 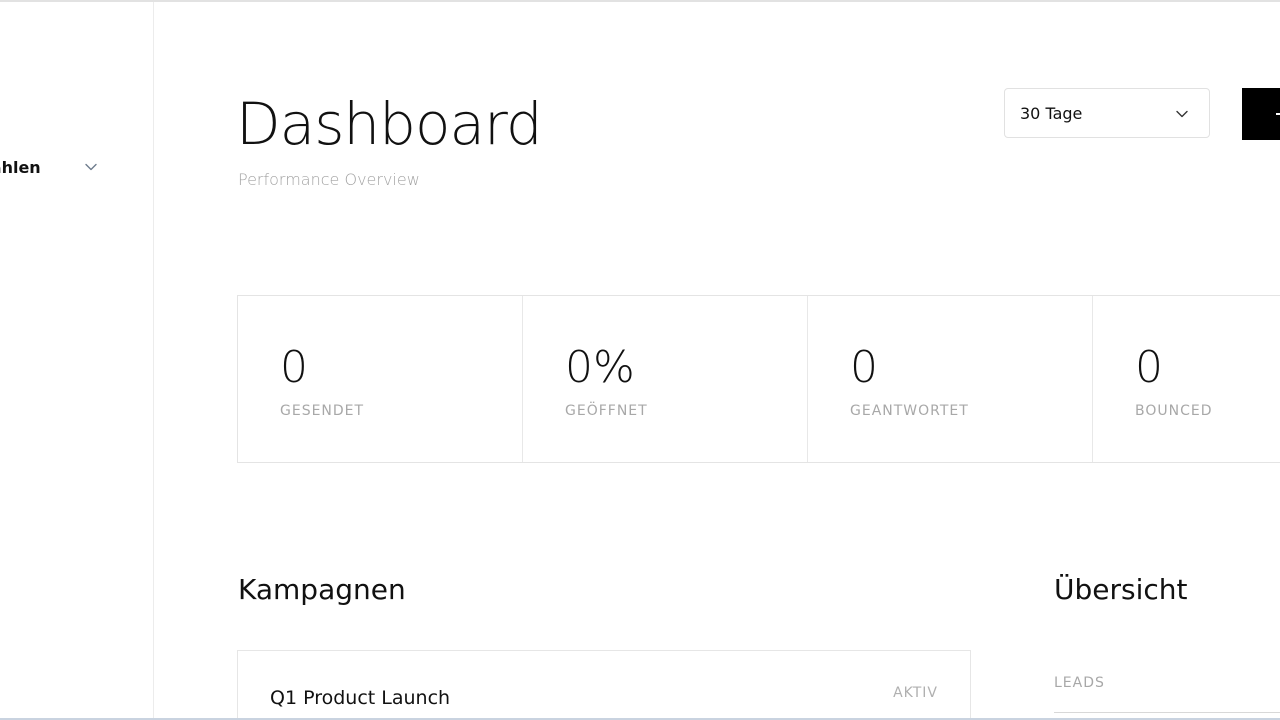 What do you see at coordinates (606, 411) in the screenshot?
I see `stat-label: GEÖFFNET` at bounding box center [606, 411].